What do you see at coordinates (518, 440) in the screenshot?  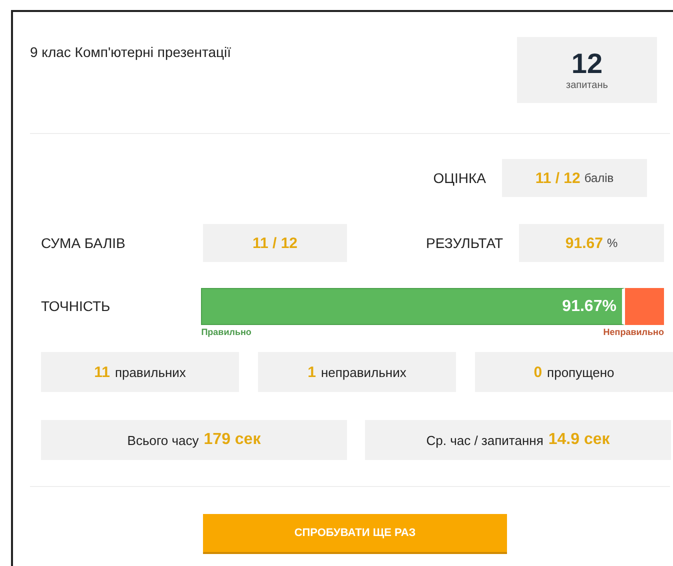 I see `time-panel: Ср. час / запитання 14.9 сек` at bounding box center [518, 440].